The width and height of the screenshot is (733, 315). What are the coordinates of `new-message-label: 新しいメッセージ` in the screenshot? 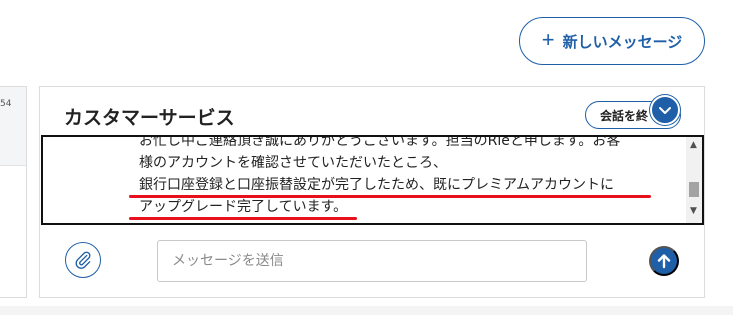 It's located at (622, 42).